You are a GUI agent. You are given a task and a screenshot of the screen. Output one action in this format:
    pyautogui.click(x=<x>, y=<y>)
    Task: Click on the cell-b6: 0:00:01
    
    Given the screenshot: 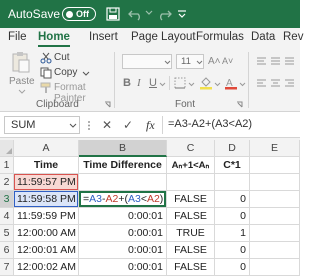 What is the action you would take?
    pyautogui.click(x=123, y=250)
    